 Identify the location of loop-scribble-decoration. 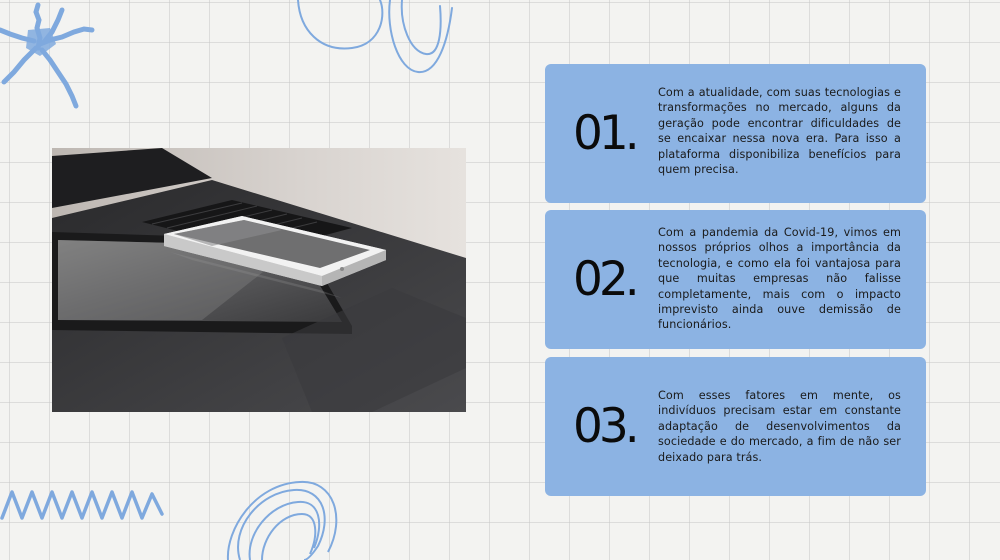
(375, 37).